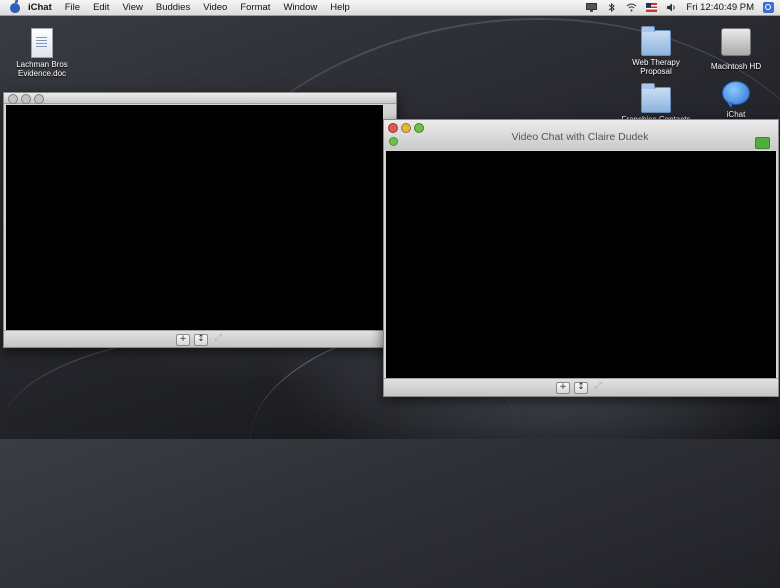 The image size is (780, 588). Describe the element at coordinates (15, 6) in the screenshot. I see `apple-menu-icon` at that location.